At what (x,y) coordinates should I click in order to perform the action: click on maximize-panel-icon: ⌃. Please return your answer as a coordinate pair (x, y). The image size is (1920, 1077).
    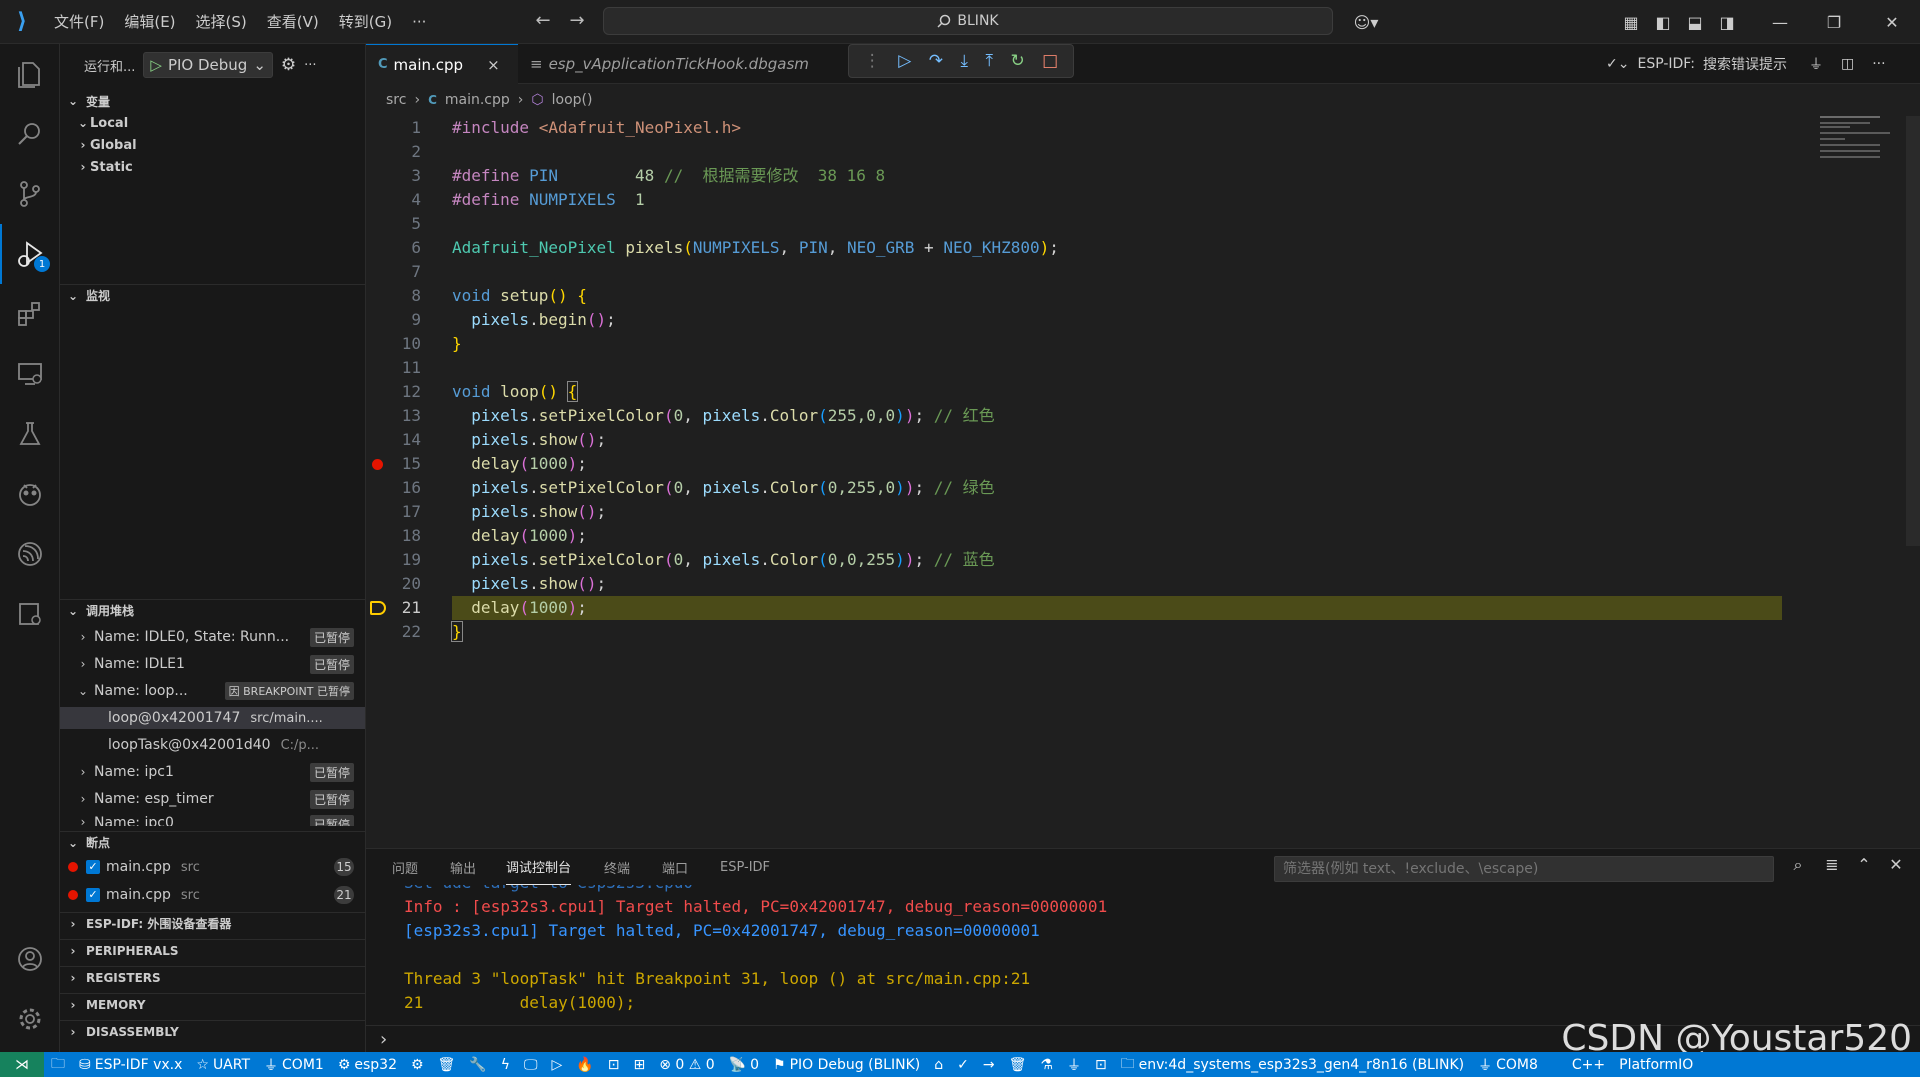
    Looking at the image, I should click on (1864, 864).